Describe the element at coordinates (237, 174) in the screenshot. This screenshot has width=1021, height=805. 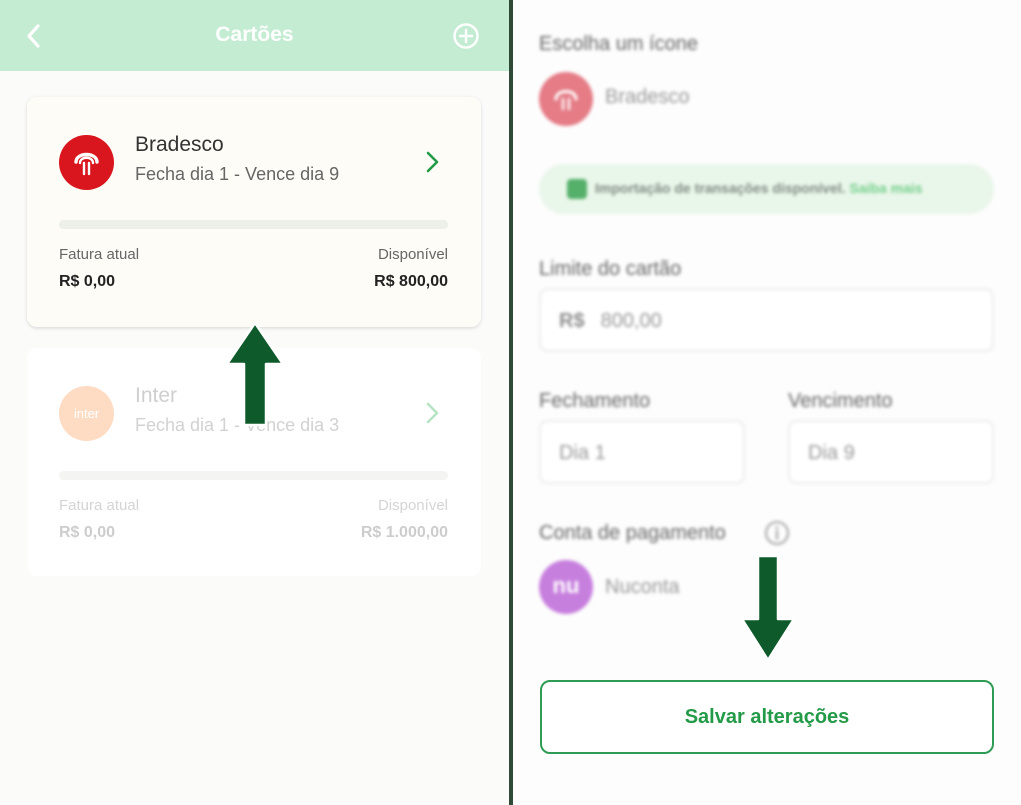
I see `card-dates: Fecha dia 1 - Vence dia 9` at that location.